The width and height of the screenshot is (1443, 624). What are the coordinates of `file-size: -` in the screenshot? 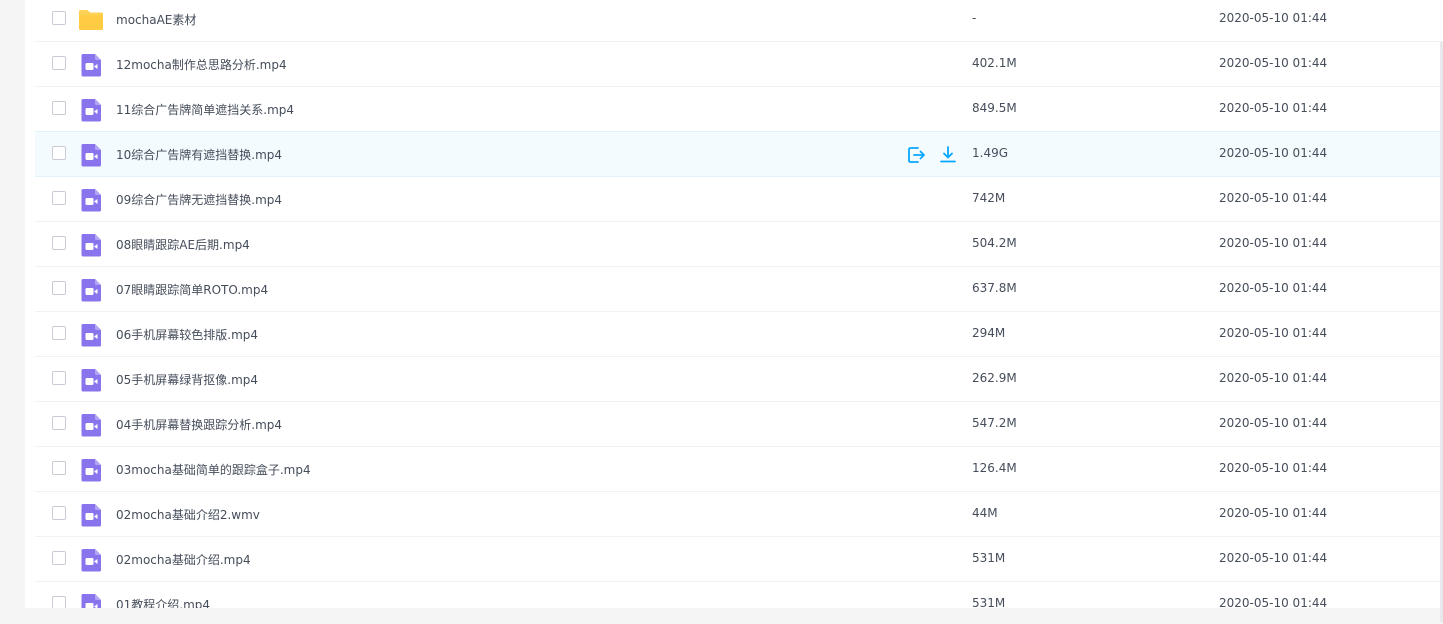 It's located at (974, 18).